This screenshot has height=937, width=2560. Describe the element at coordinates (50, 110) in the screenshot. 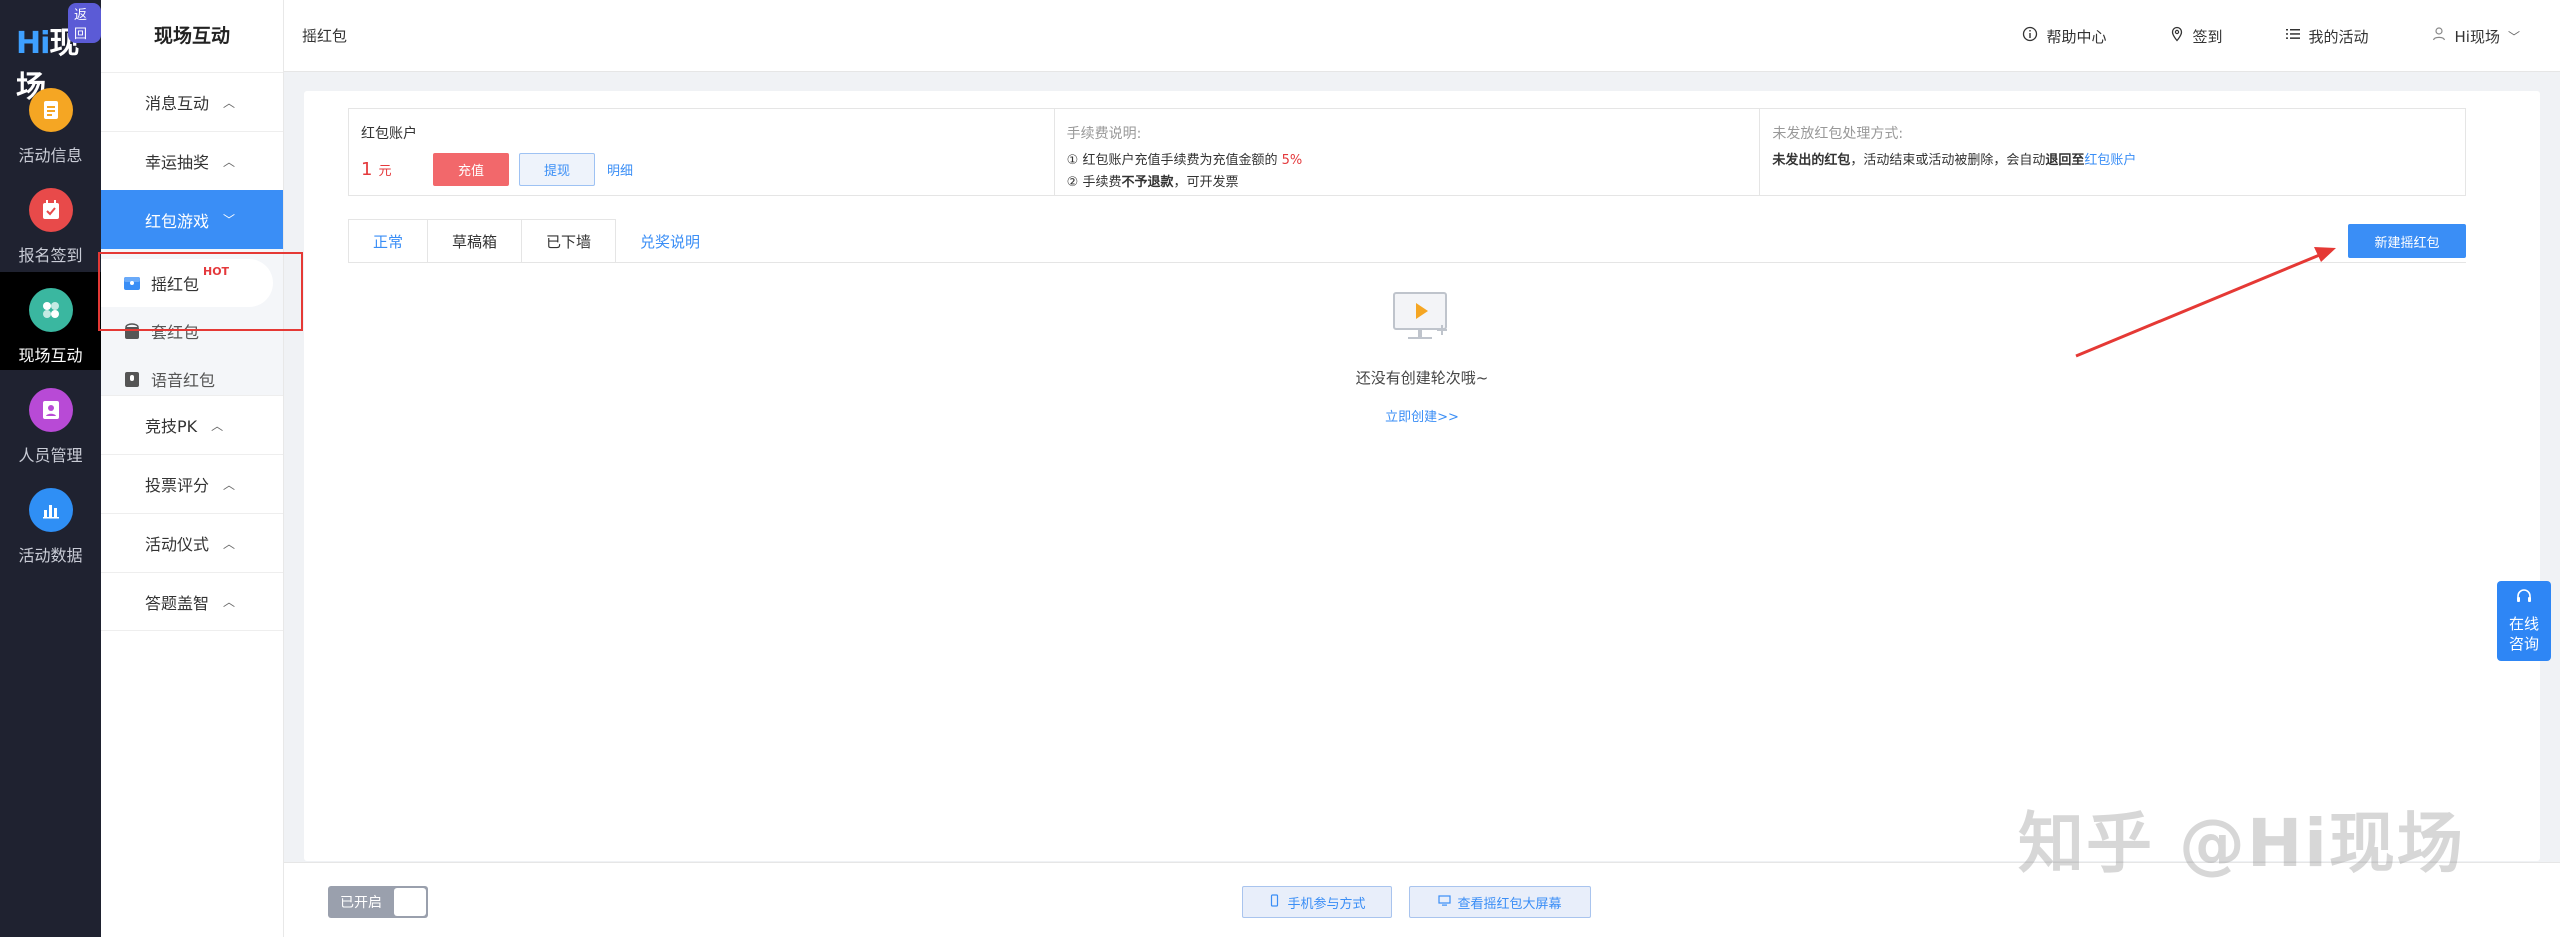

I see `document-icon` at that location.